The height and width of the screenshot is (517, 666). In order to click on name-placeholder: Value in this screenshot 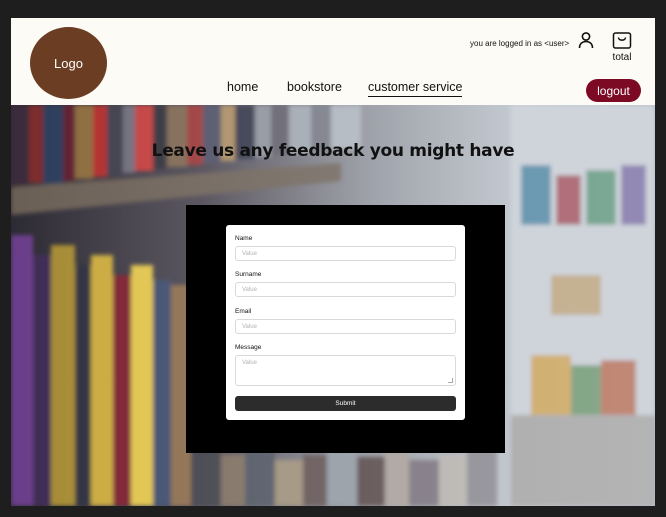, I will do `click(249, 254)`.